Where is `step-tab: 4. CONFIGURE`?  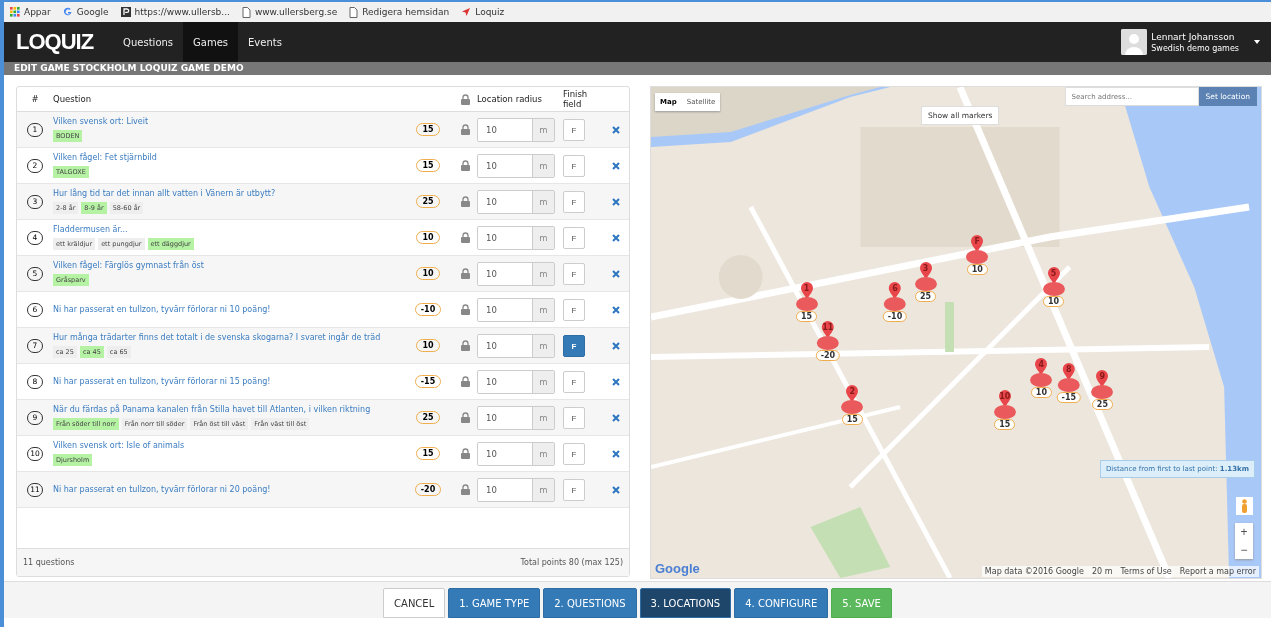 step-tab: 4. CONFIGURE is located at coordinates (781, 603).